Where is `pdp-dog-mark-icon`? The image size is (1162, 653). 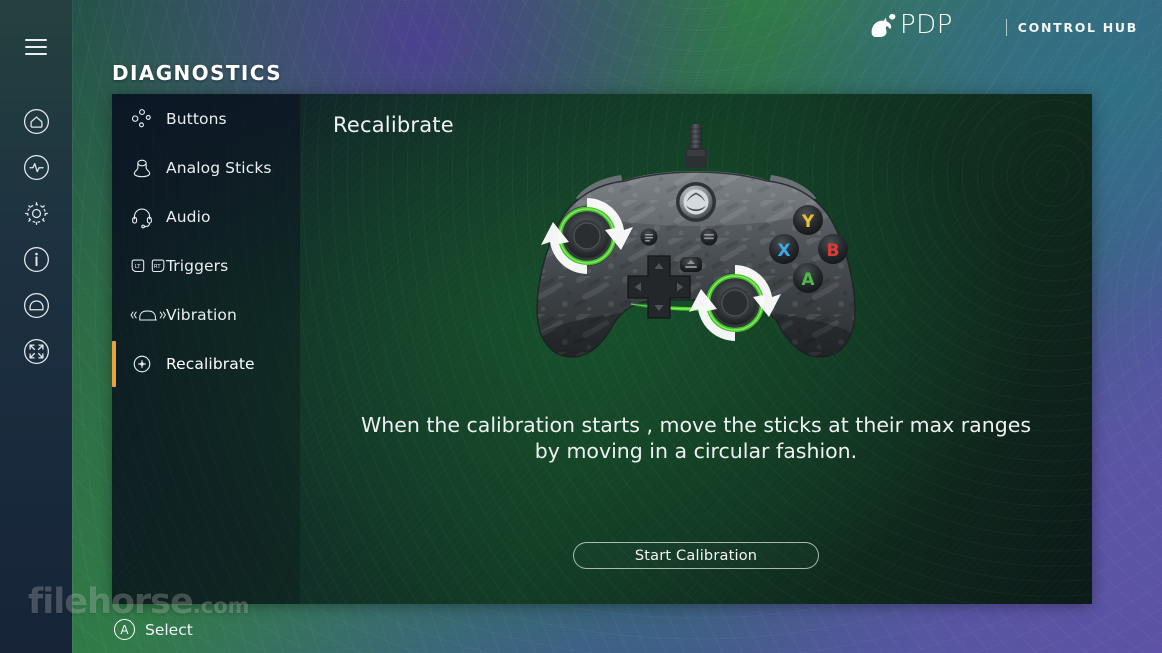
pdp-dog-mark-icon is located at coordinates (883, 28).